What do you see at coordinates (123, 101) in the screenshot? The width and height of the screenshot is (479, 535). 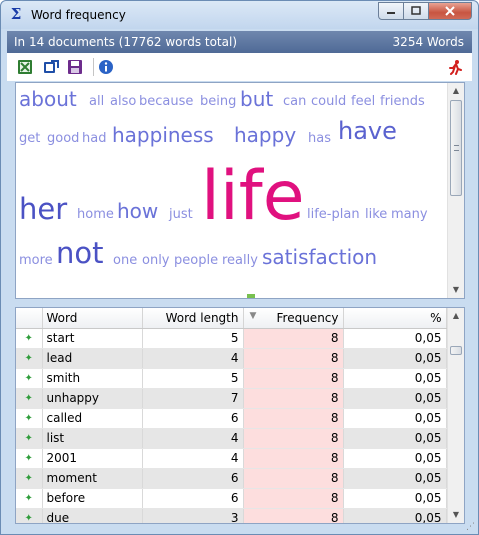 I see `cloud-word: also` at bounding box center [123, 101].